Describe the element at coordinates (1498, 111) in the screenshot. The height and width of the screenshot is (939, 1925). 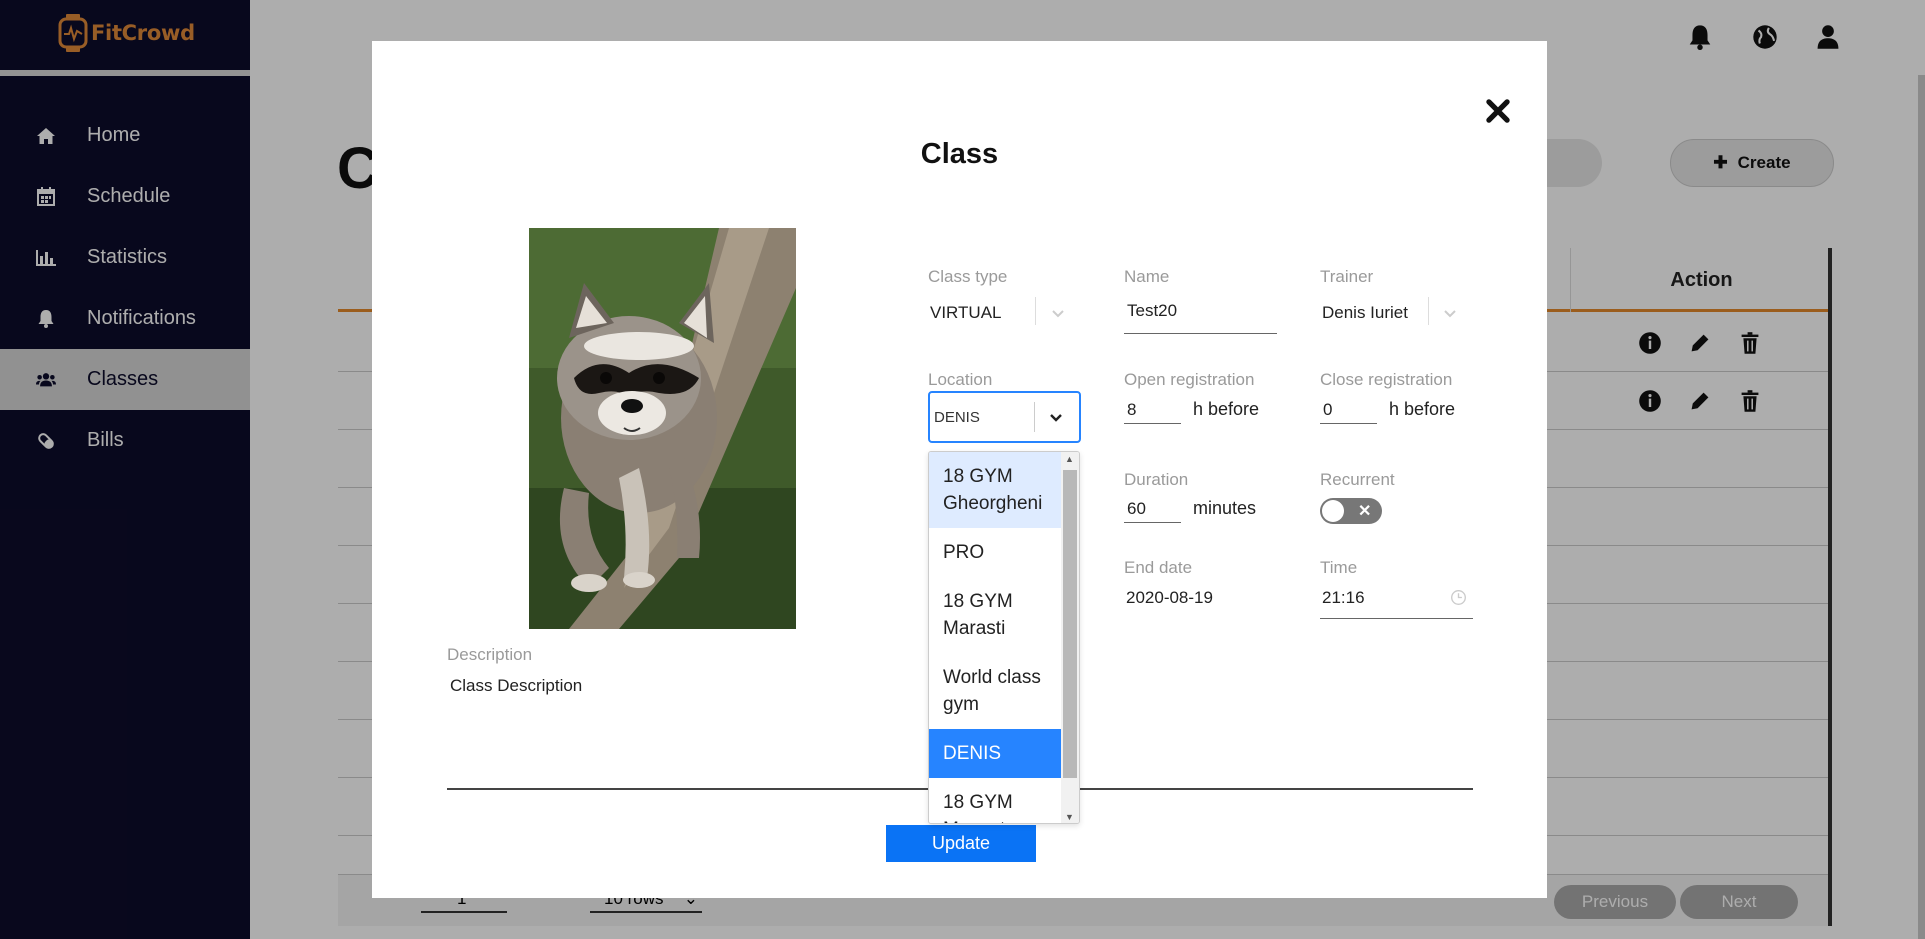
I see `close-icon` at that location.